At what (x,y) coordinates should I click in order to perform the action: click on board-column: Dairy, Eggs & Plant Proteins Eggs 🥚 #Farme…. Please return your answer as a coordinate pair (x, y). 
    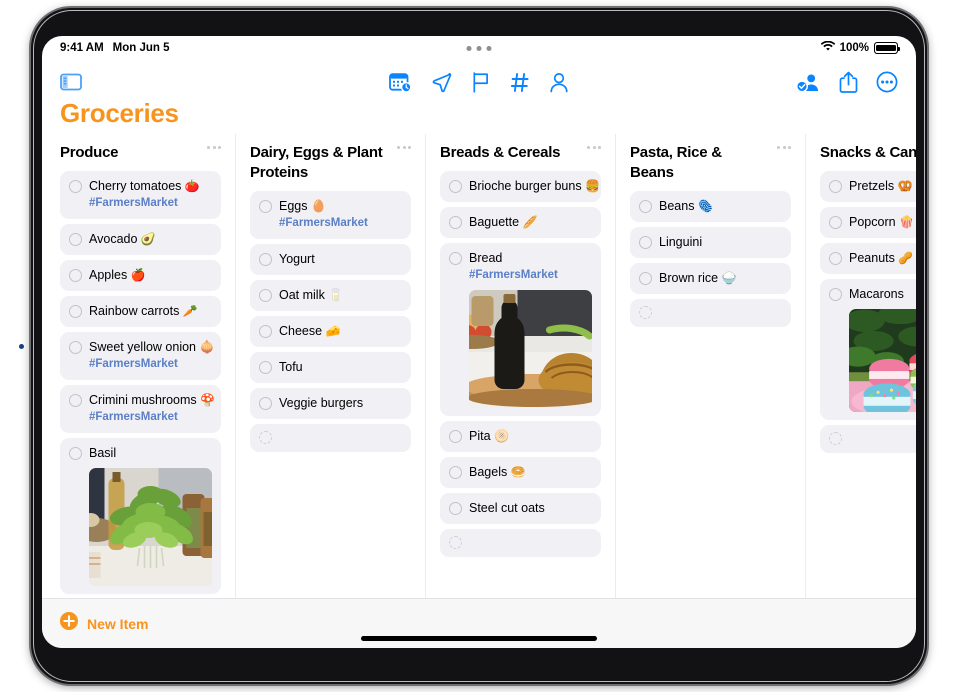
    Looking at the image, I should click on (331, 366).